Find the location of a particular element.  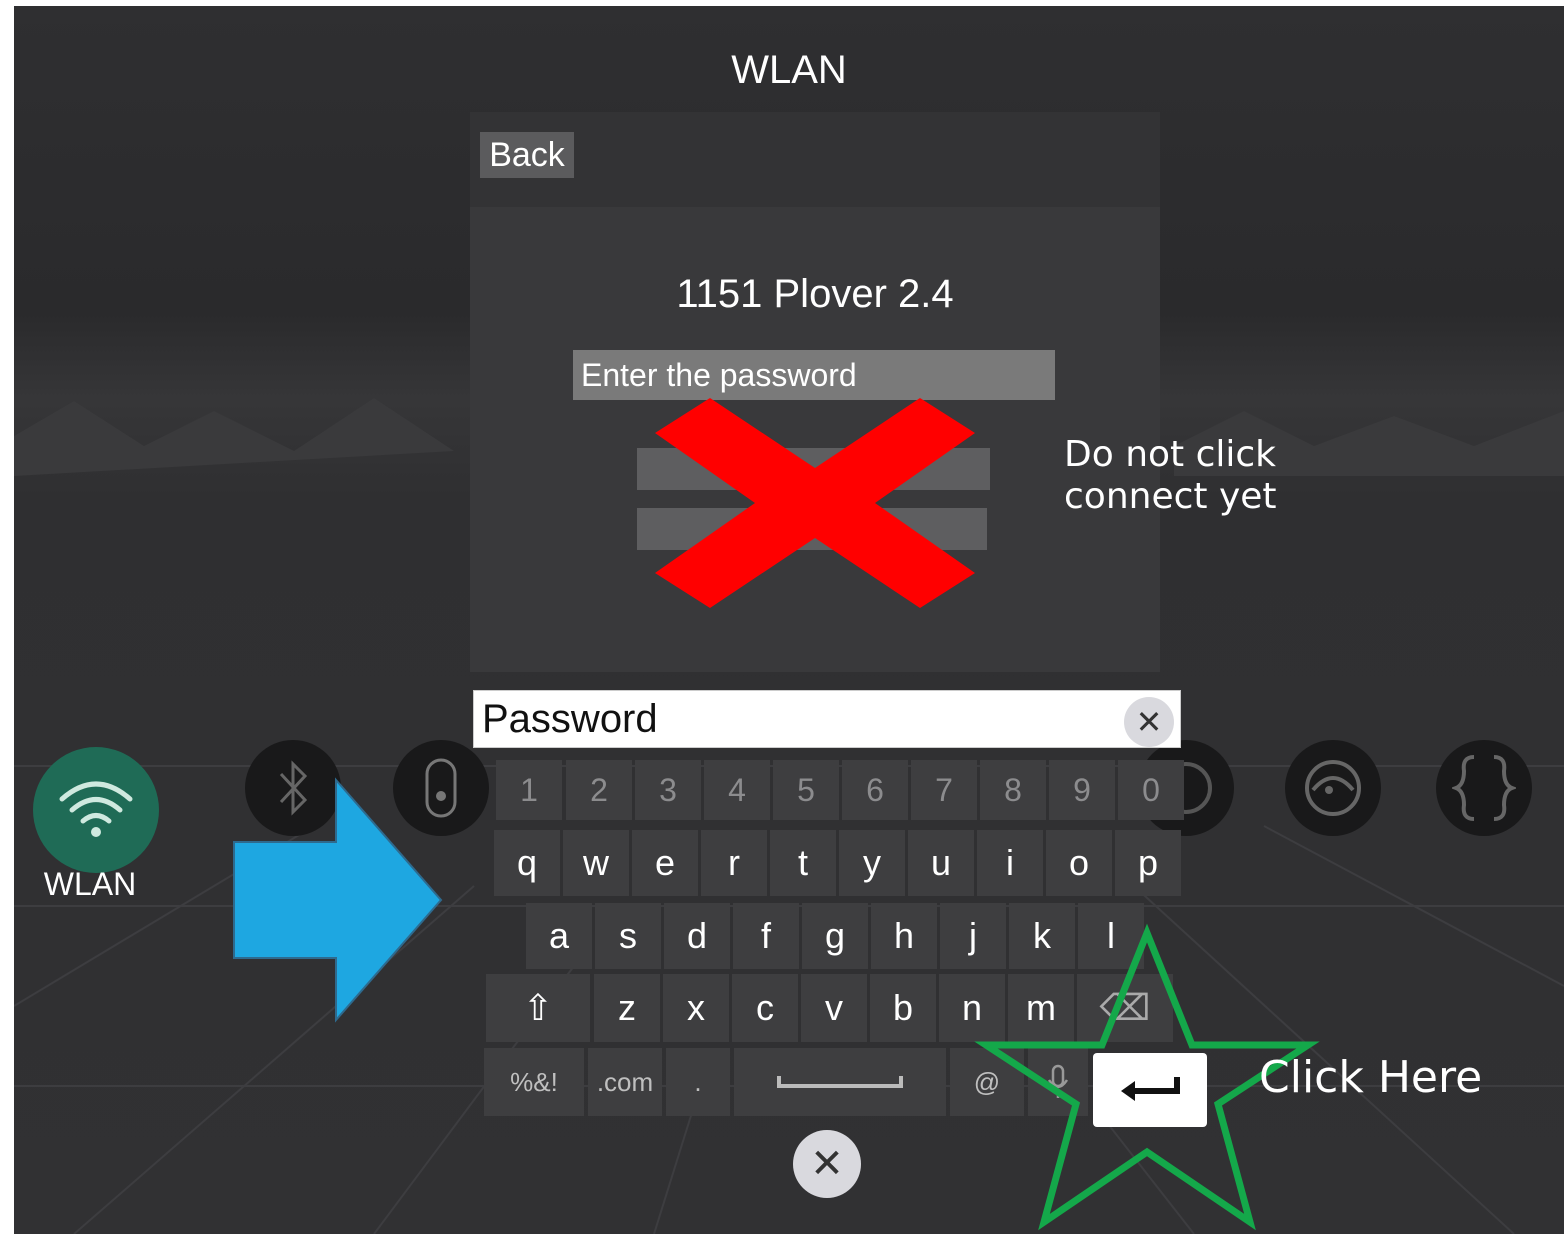

click-here-note: Click Here is located at coordinates (1371, 1077).